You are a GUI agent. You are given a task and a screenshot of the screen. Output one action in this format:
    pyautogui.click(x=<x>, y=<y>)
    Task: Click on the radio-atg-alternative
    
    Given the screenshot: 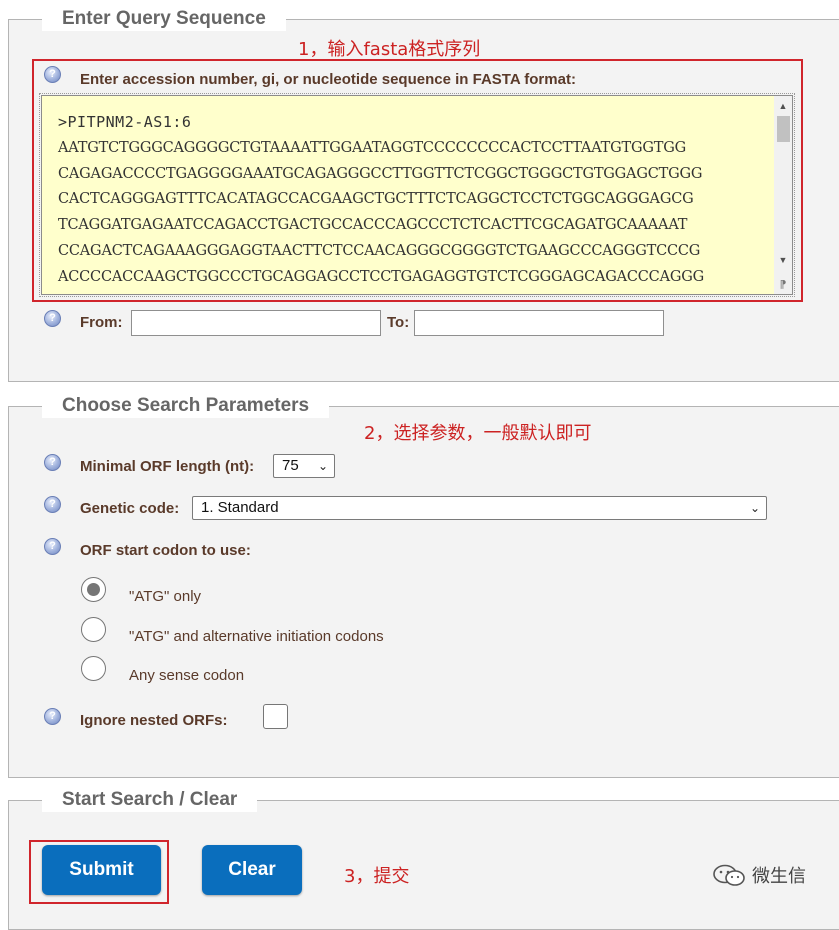 What is the action you would take?
    pyautogui.click(x=93, y=629)
    